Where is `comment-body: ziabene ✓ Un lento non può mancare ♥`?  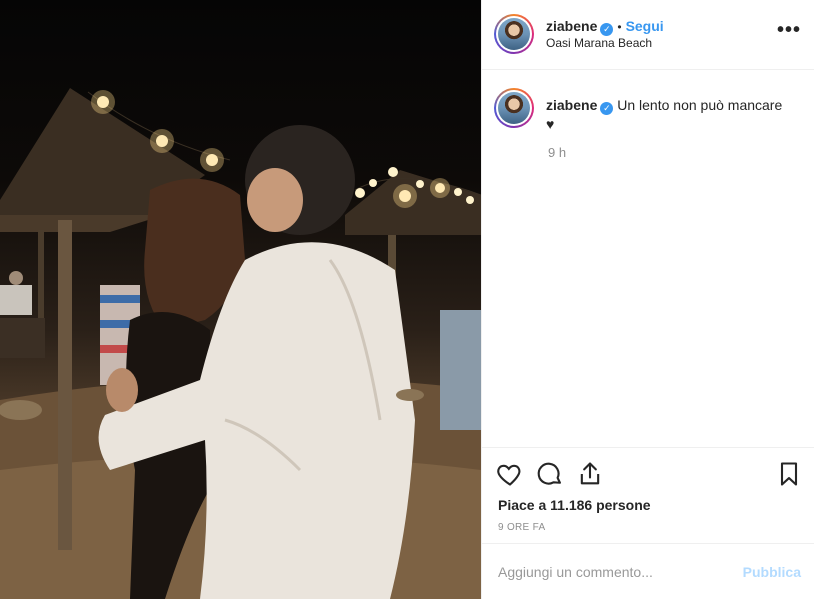 comment-body: ziabene ✓ Un lento non può mancare ♥ is located at coordinates (676, 114).